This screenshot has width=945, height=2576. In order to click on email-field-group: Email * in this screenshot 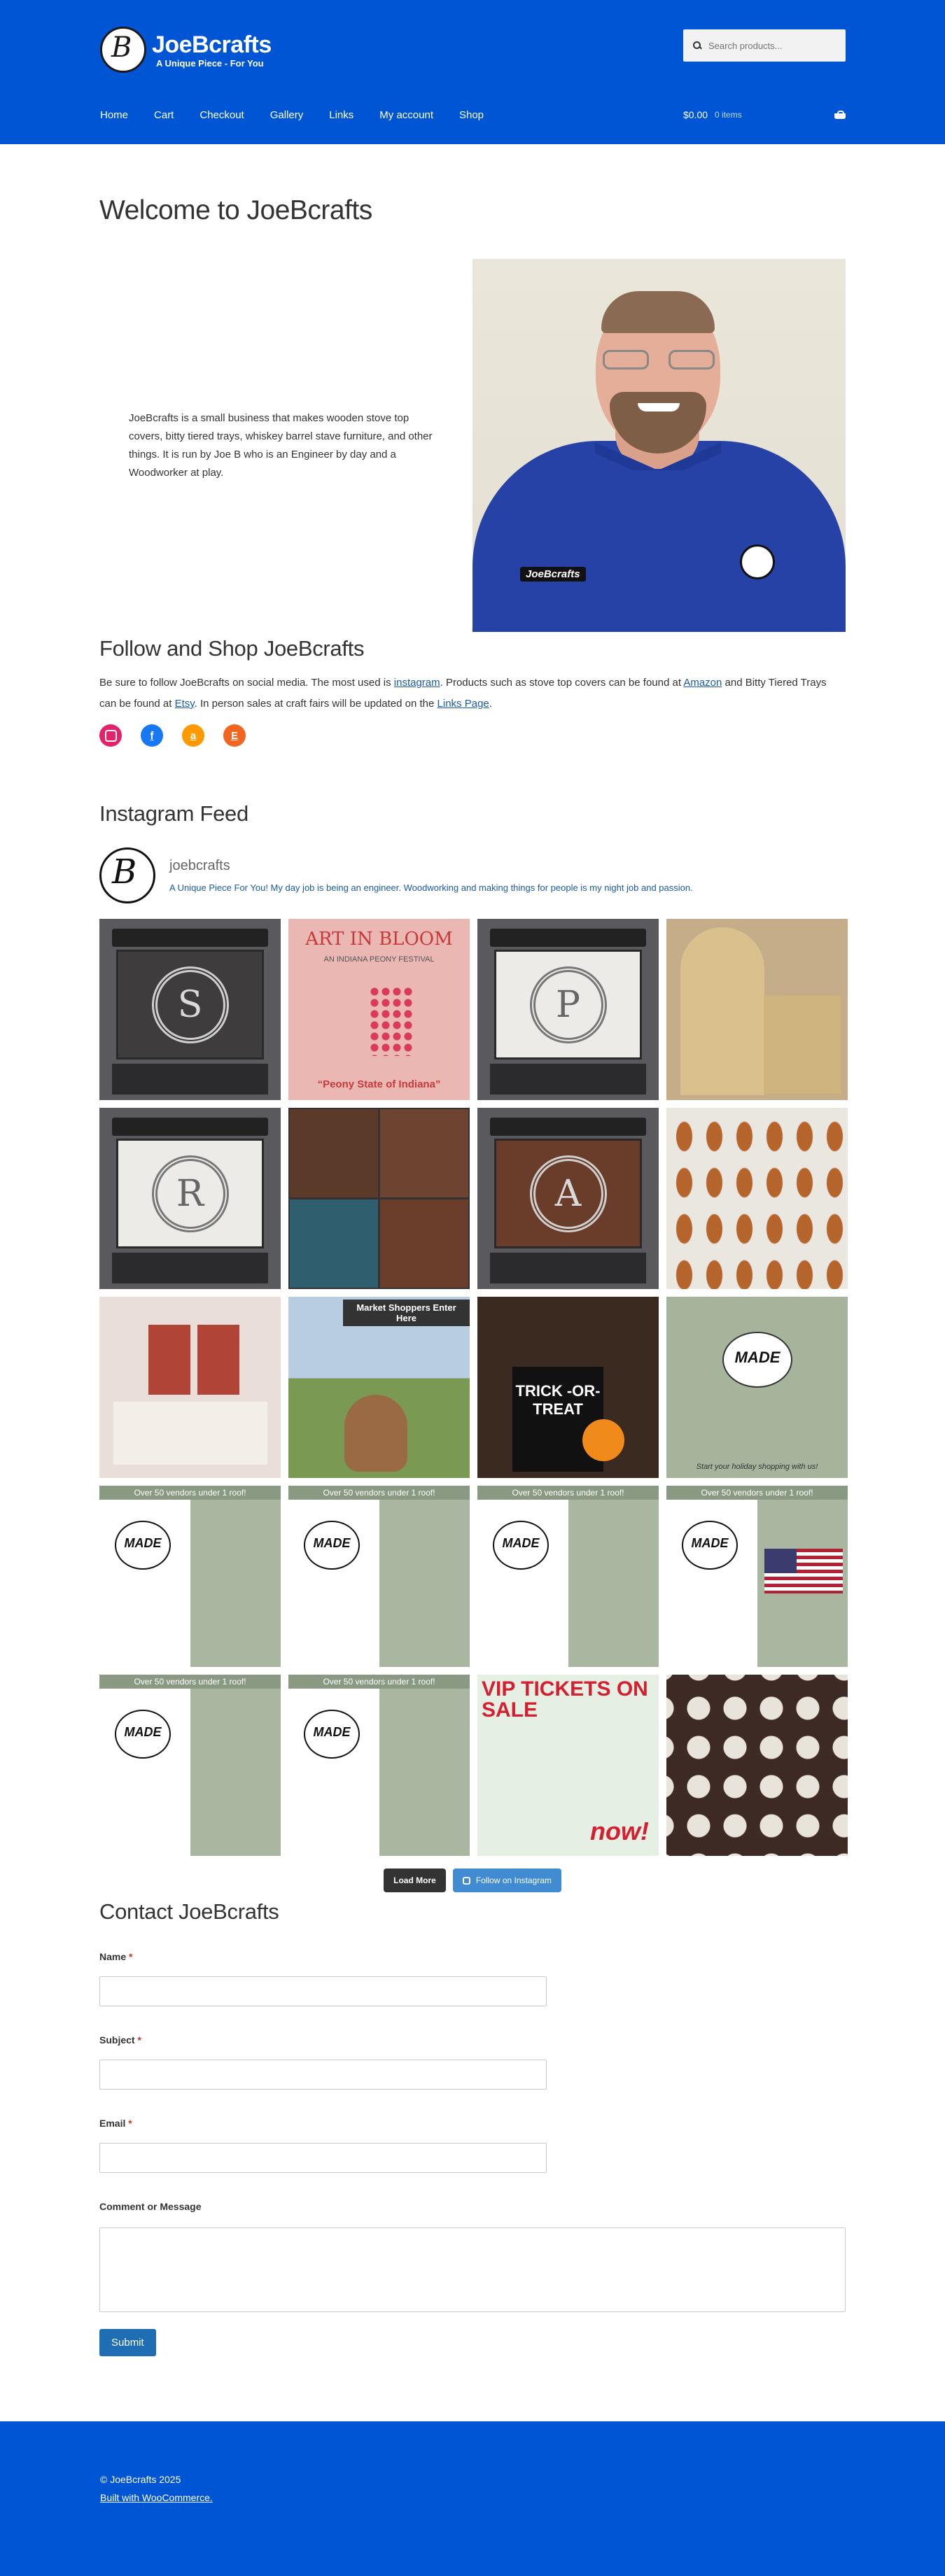, I will do `click(472, 2145)`.